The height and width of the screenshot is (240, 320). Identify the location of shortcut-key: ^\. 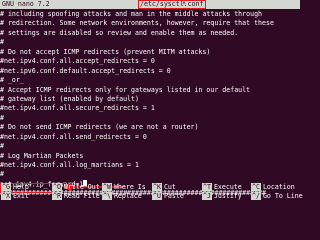
(107, 196).